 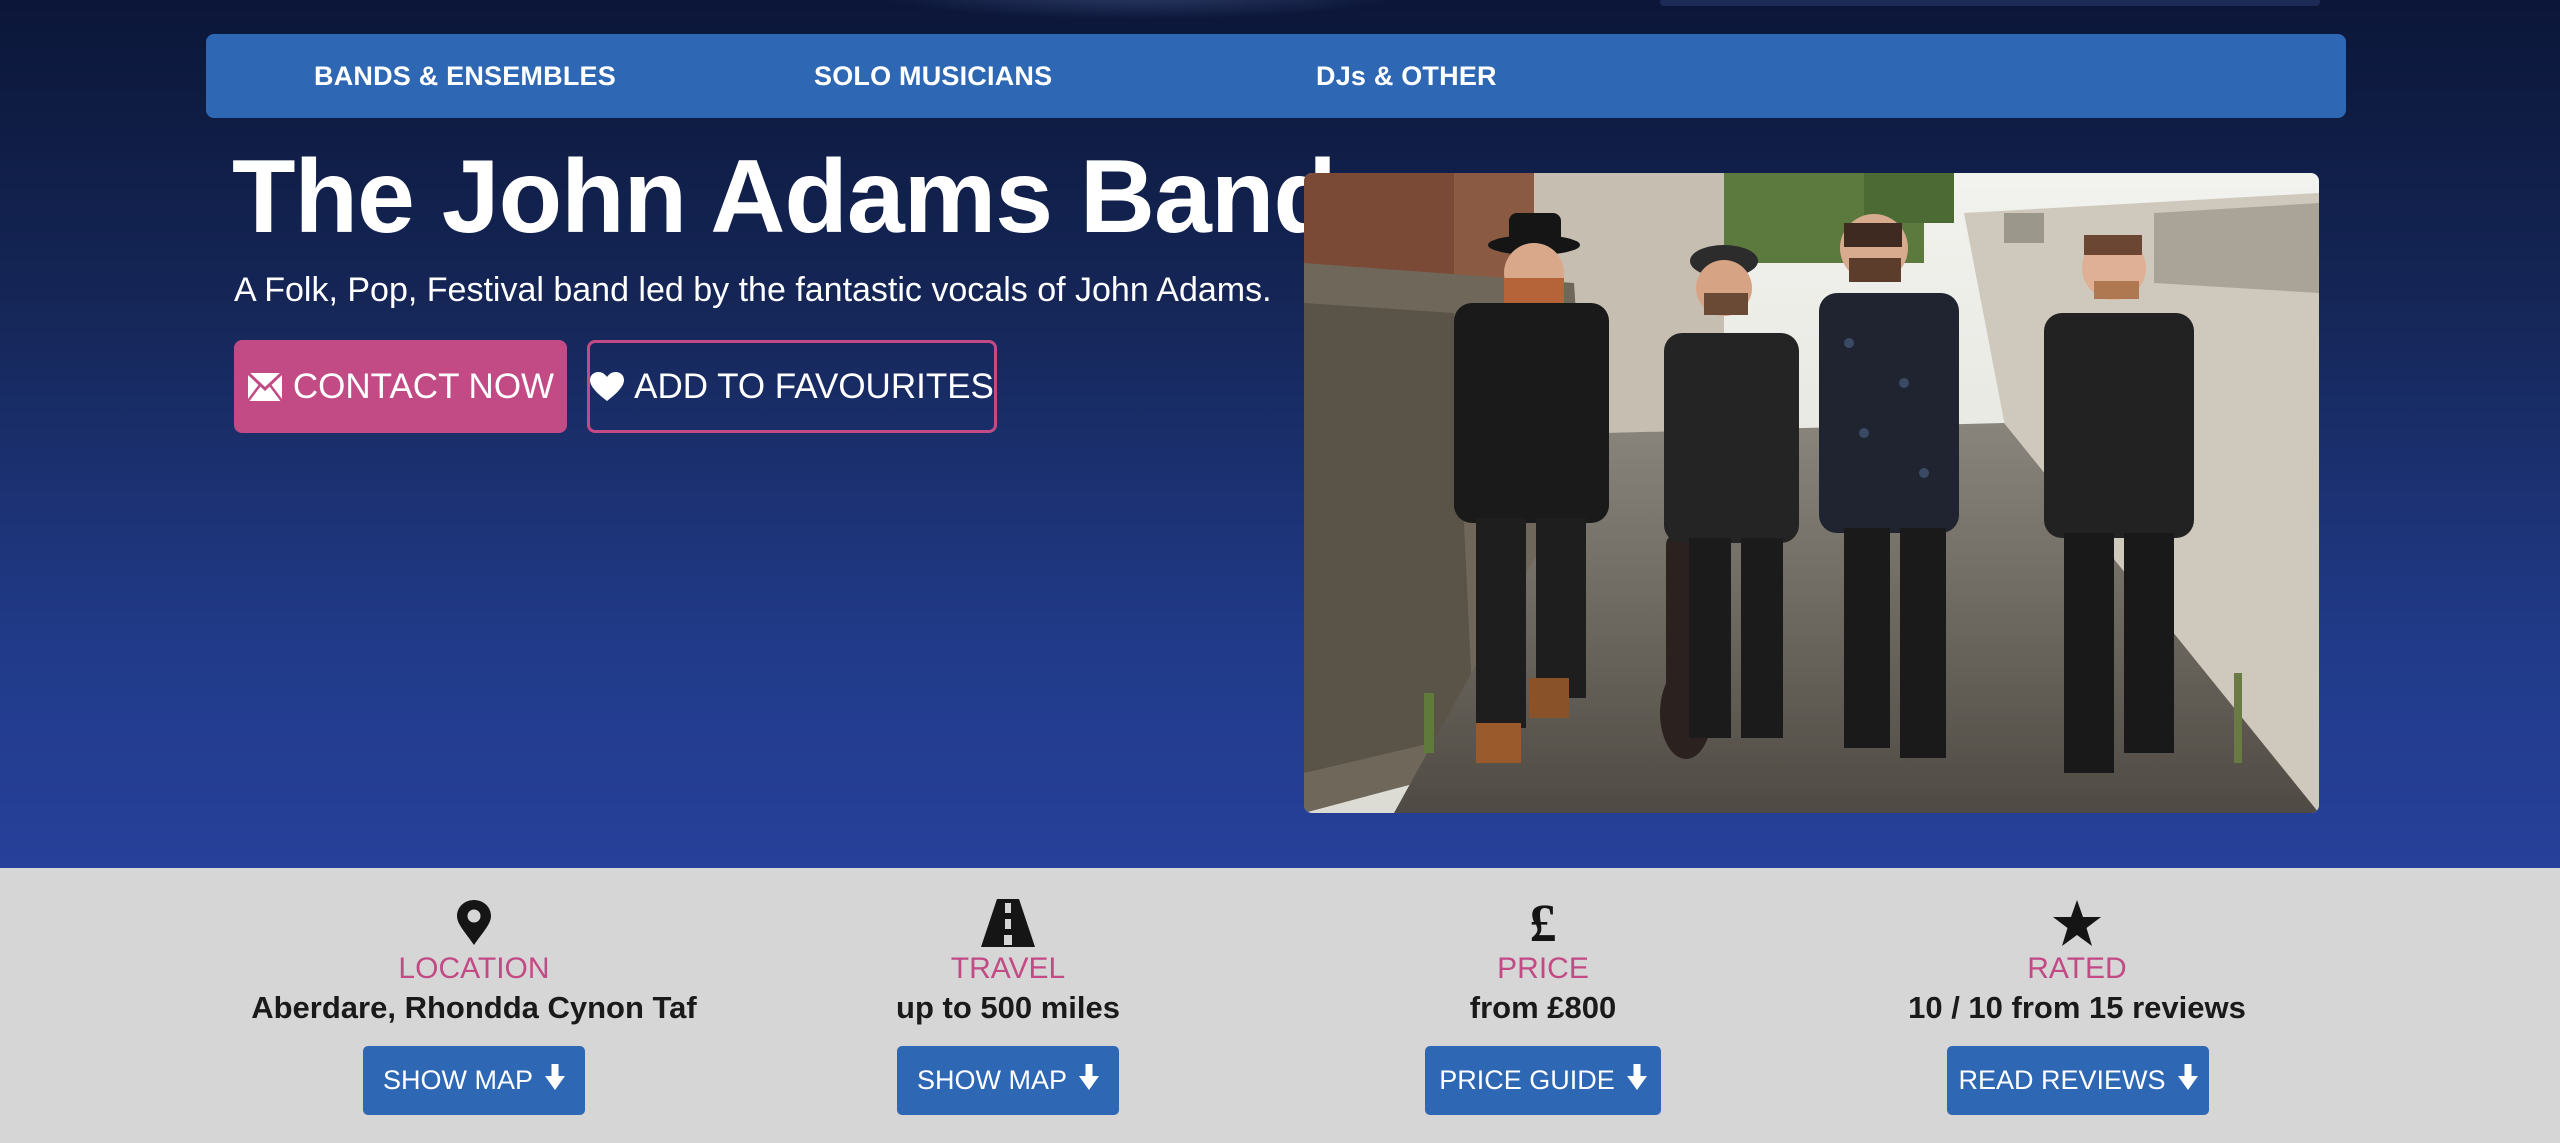 I want to click on map-pin-icon, so click(x=474, y=923).